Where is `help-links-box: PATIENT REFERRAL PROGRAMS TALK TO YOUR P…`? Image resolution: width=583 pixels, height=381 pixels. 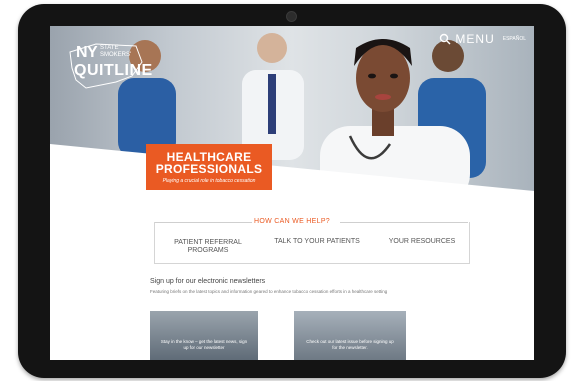 help-links-box: PATIENT REFERRAL PROGRAMS TALK TO YOUR P… is located at coordinates (312, 243).